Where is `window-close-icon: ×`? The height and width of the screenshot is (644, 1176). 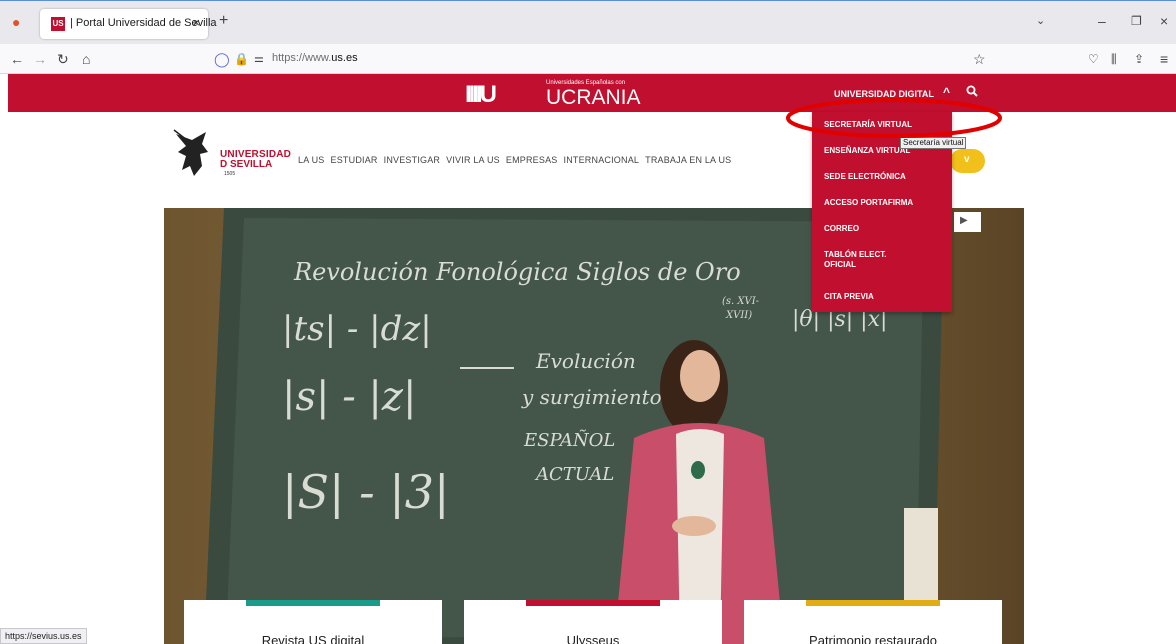 window-close-icon: × is located at coordinates (1164, 21).